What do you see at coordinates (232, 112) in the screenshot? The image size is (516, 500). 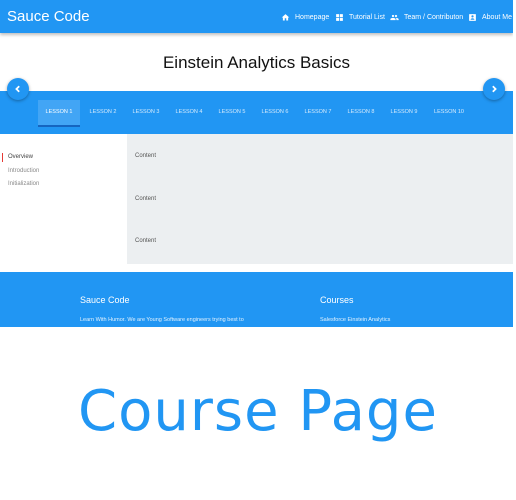 I see `tab-lesson-5: LESSON 5` at bounding box center [232, 112].